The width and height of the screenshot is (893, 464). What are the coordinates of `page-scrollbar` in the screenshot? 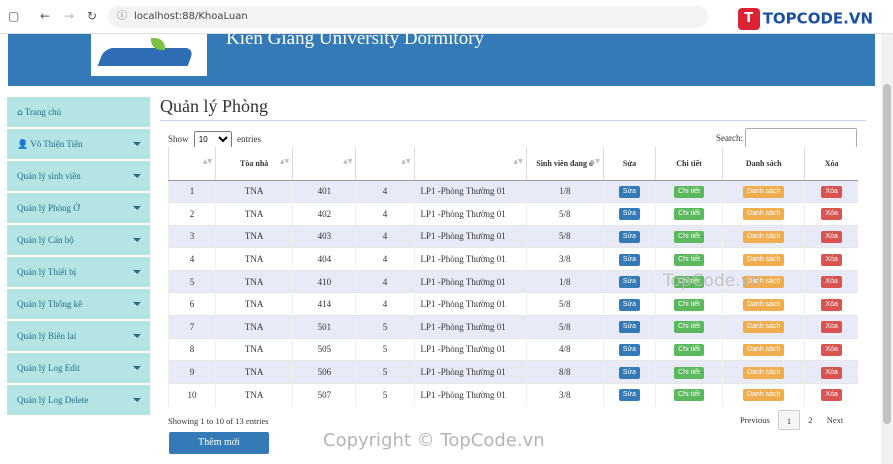 It's located at (887, 249).